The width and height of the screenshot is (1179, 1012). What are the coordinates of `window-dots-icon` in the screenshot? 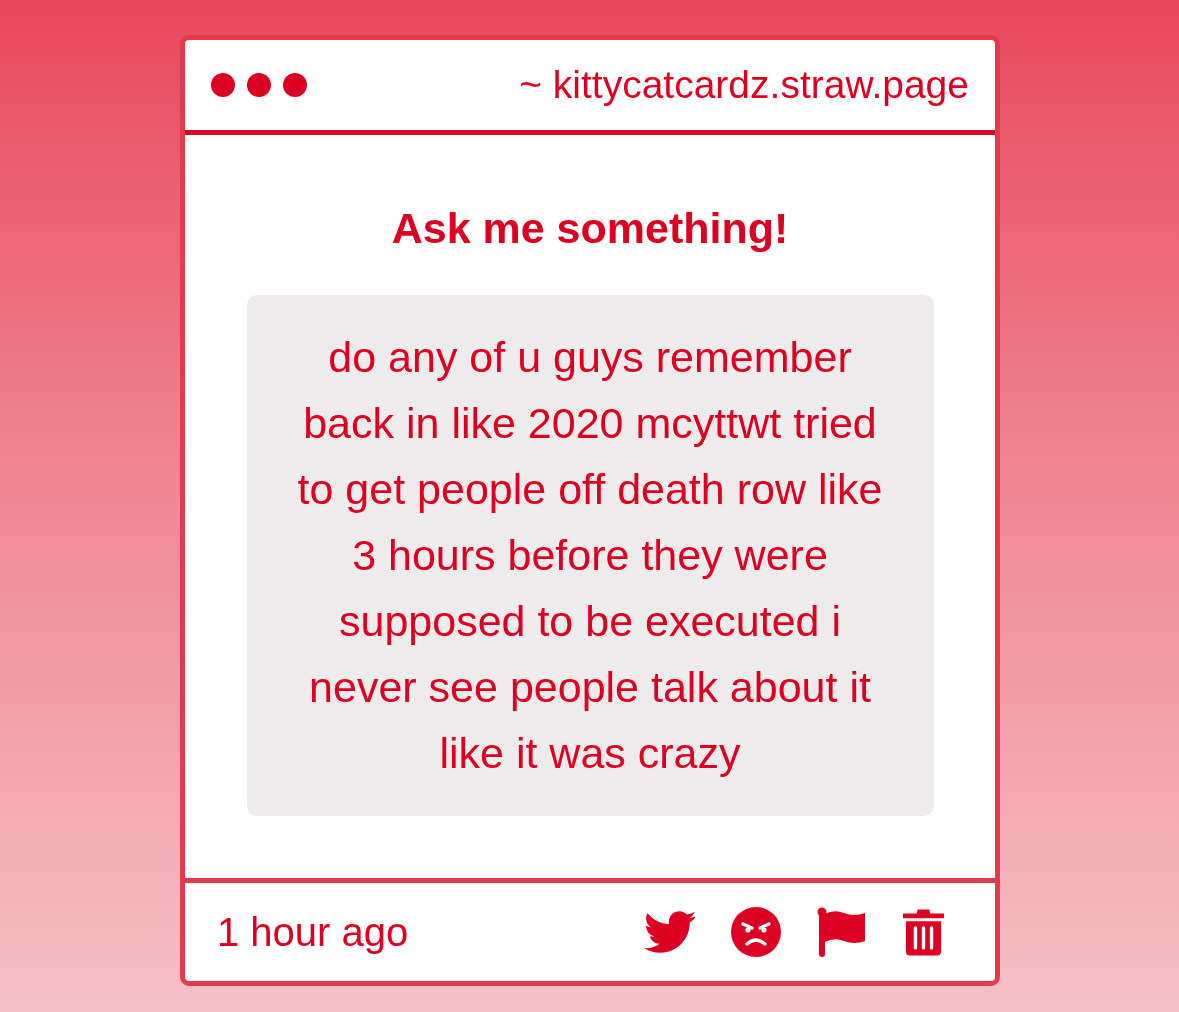 It's located at (259, 85).